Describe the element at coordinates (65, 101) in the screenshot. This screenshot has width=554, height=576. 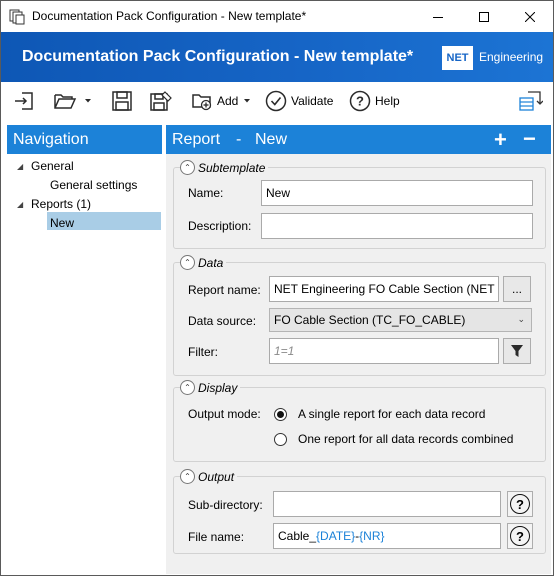
I see `folder-open-icon` at that location.